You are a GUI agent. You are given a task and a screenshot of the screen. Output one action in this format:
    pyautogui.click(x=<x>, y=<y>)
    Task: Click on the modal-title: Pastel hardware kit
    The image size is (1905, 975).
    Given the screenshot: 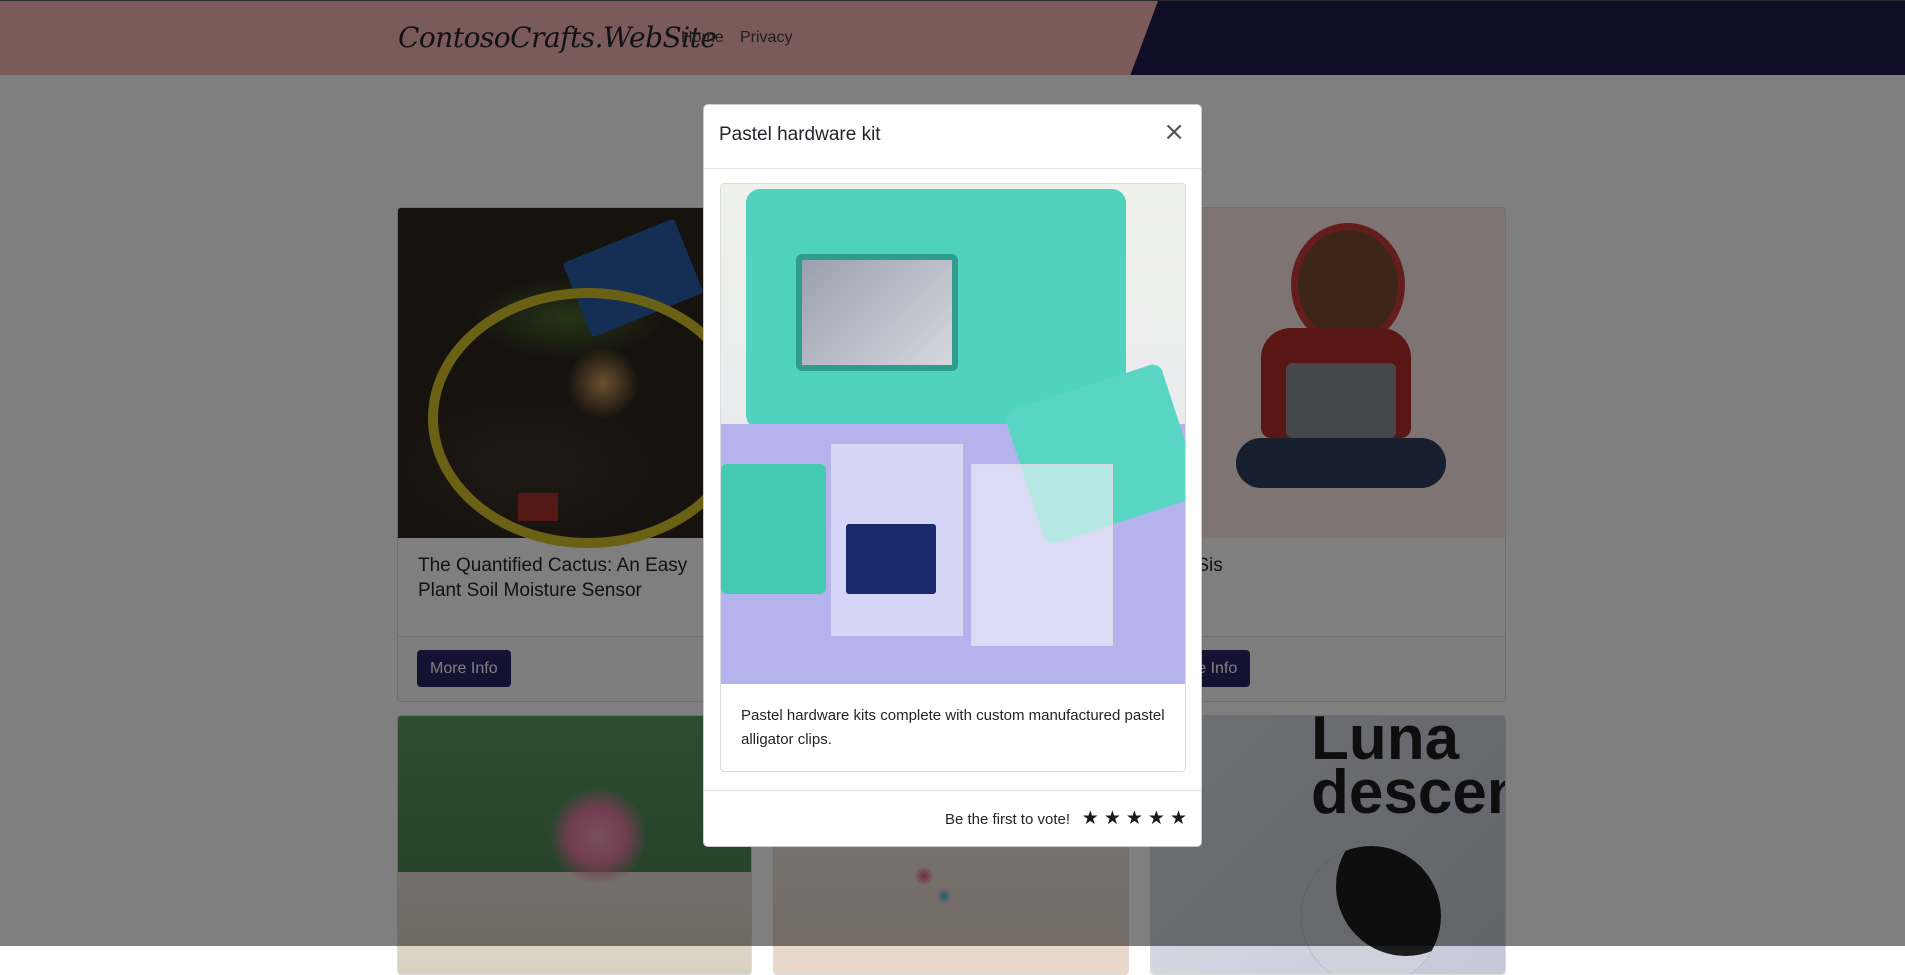 What is the action you would take?
    pyautogui.click(x=800, y=134)
    